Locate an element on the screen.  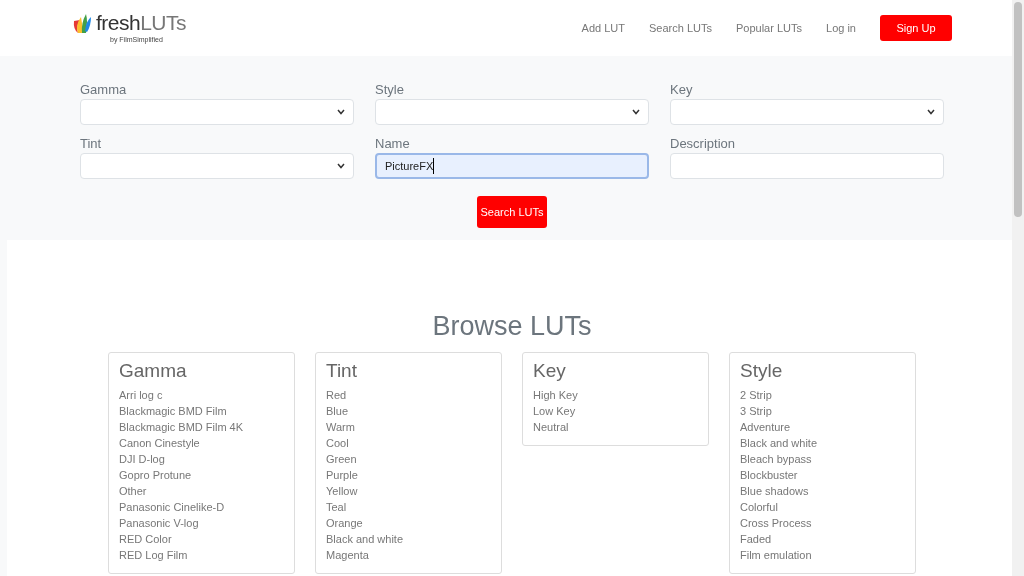
signup-button: Sign Up is located at coordinates (916, 28).